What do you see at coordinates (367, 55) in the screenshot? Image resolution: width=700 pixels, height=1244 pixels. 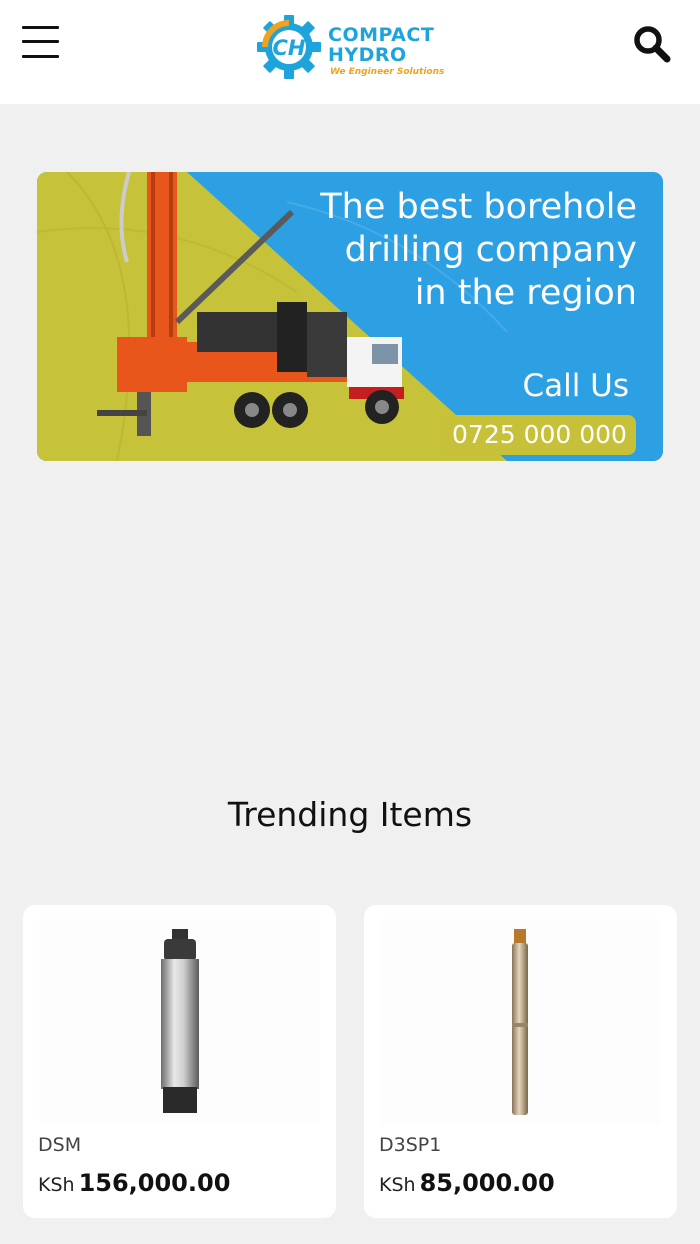 I see `logo-line2: HYDRO` at bounding box center [367, 55].